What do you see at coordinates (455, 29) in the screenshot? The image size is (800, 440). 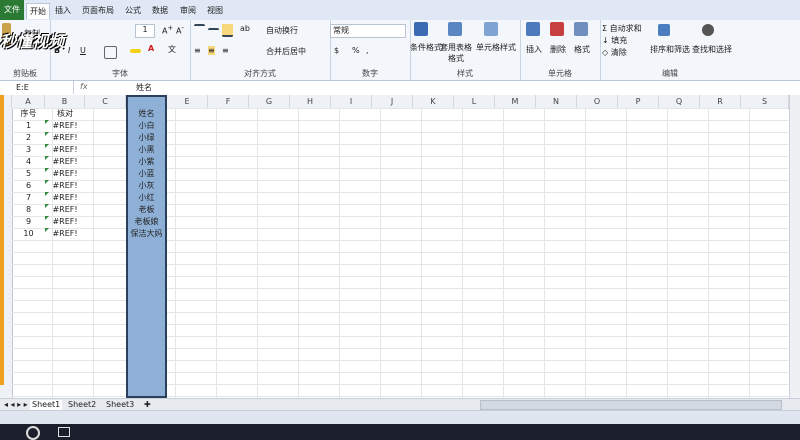 I see `table-format-icon` at bounding box center [455, 29].